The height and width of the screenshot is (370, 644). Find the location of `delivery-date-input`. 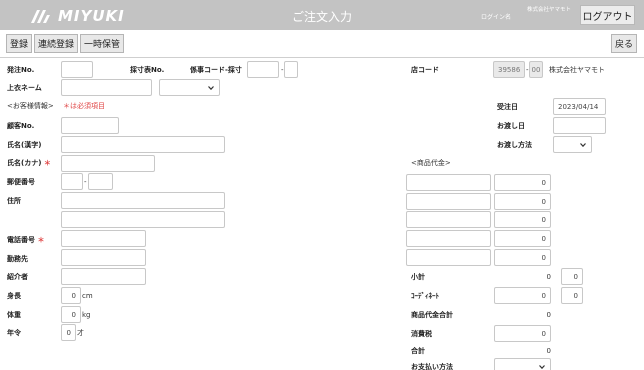

delivery-date-input is located at coordinates (579, 125).